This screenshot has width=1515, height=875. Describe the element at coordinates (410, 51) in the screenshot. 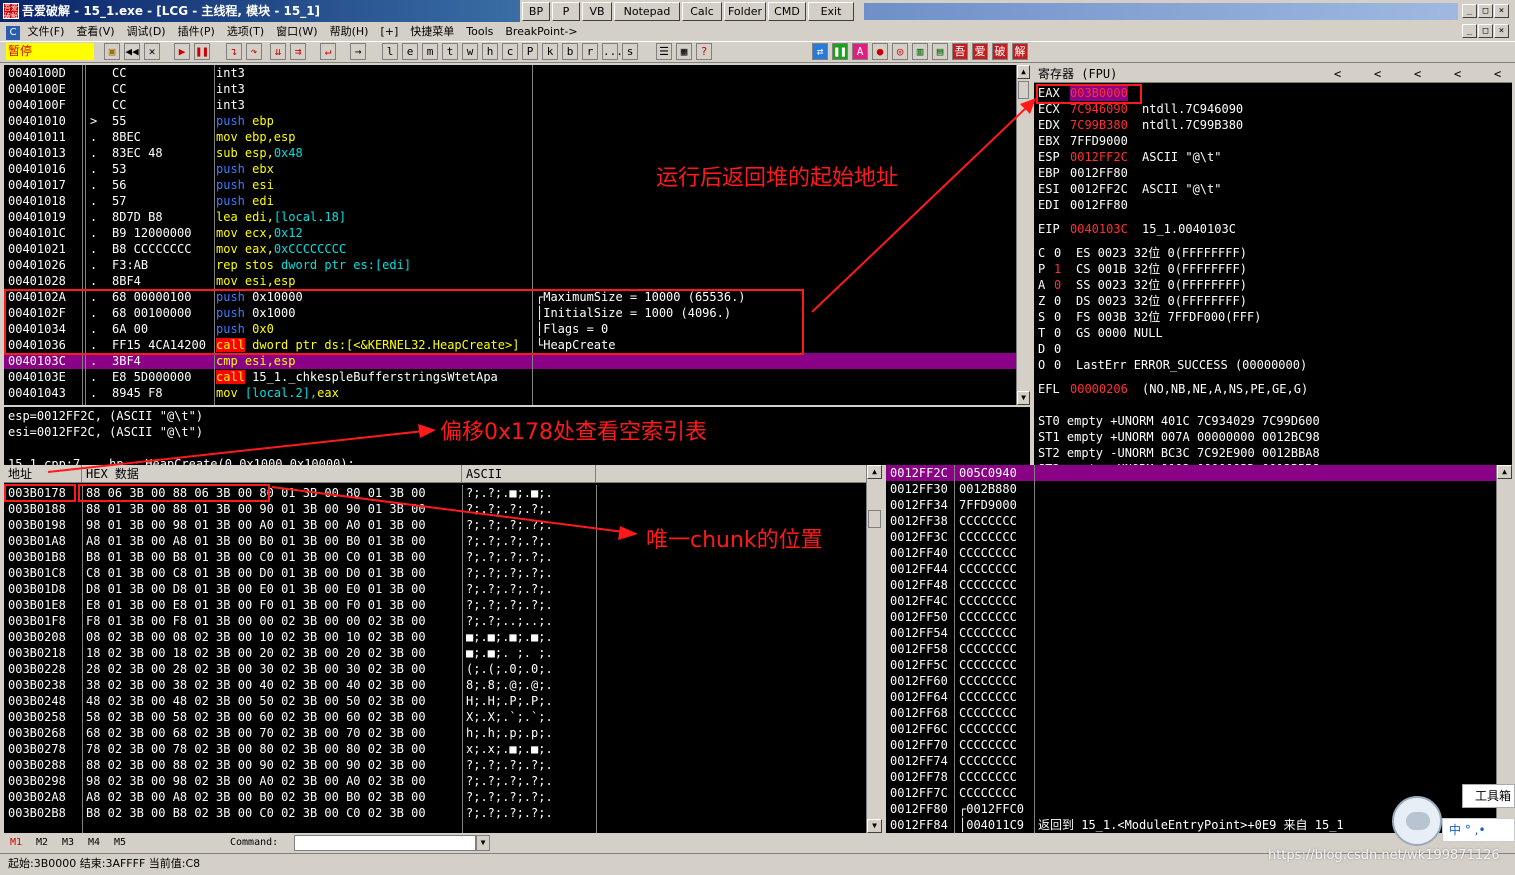

I see `window-button-e: e` at that location.